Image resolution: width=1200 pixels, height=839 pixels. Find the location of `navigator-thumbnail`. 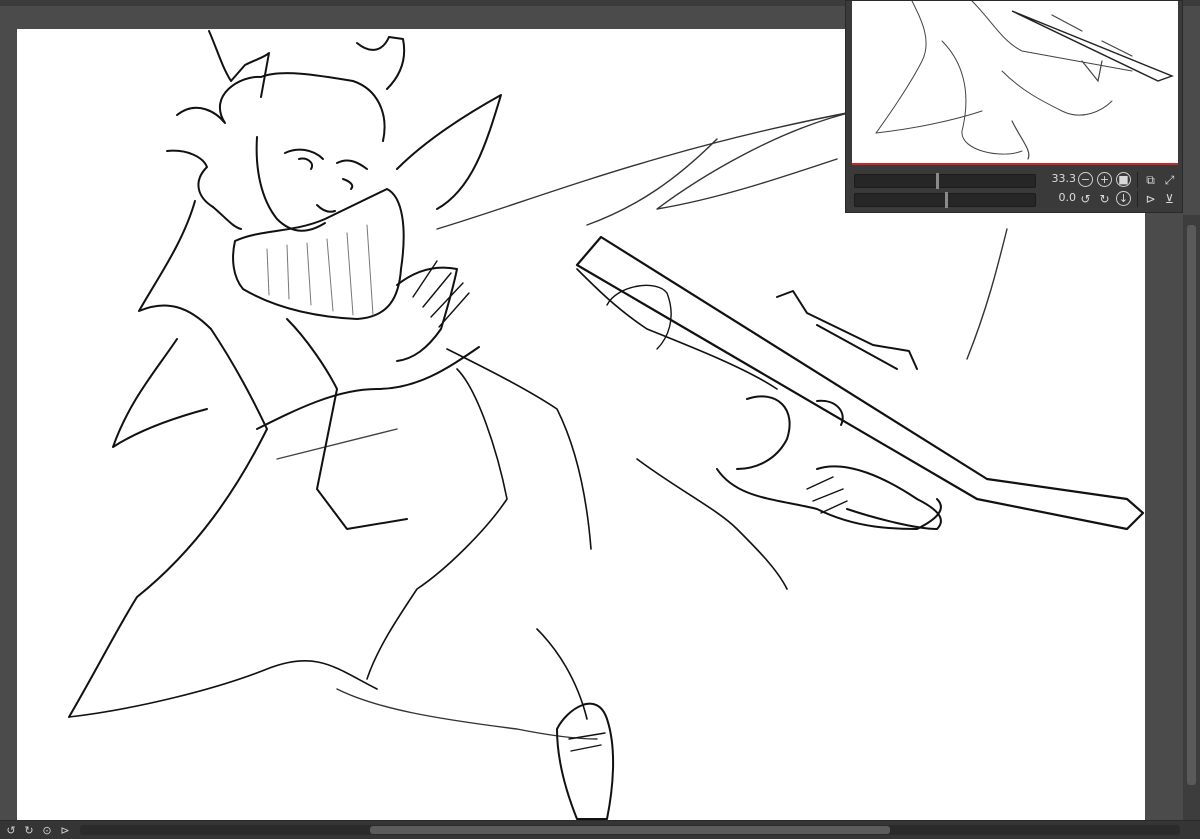

navigator-thumbnail is located at coordinates (1024, 80).